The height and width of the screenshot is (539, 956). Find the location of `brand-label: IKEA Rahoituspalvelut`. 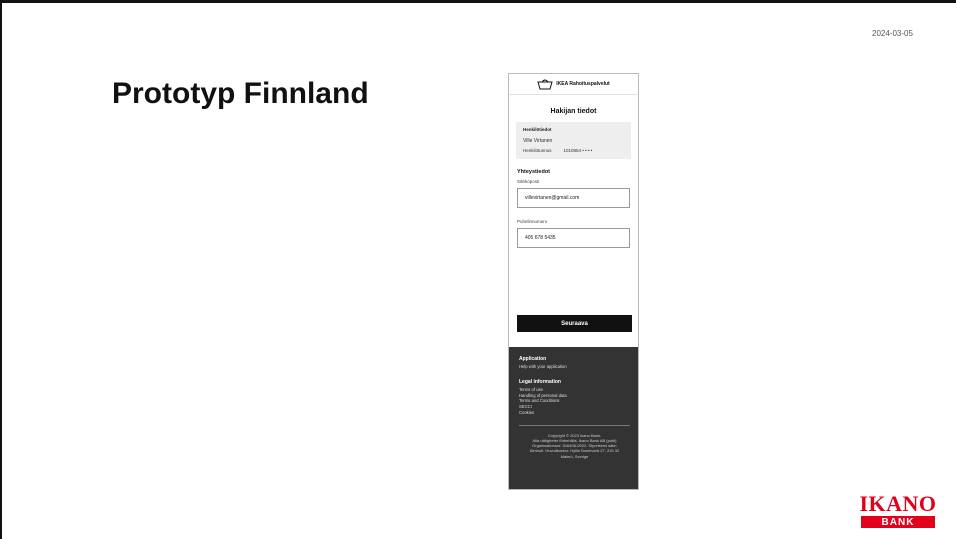

brand-label: IKEA Rahoituspalvelut is located at coordinates (583, 84).